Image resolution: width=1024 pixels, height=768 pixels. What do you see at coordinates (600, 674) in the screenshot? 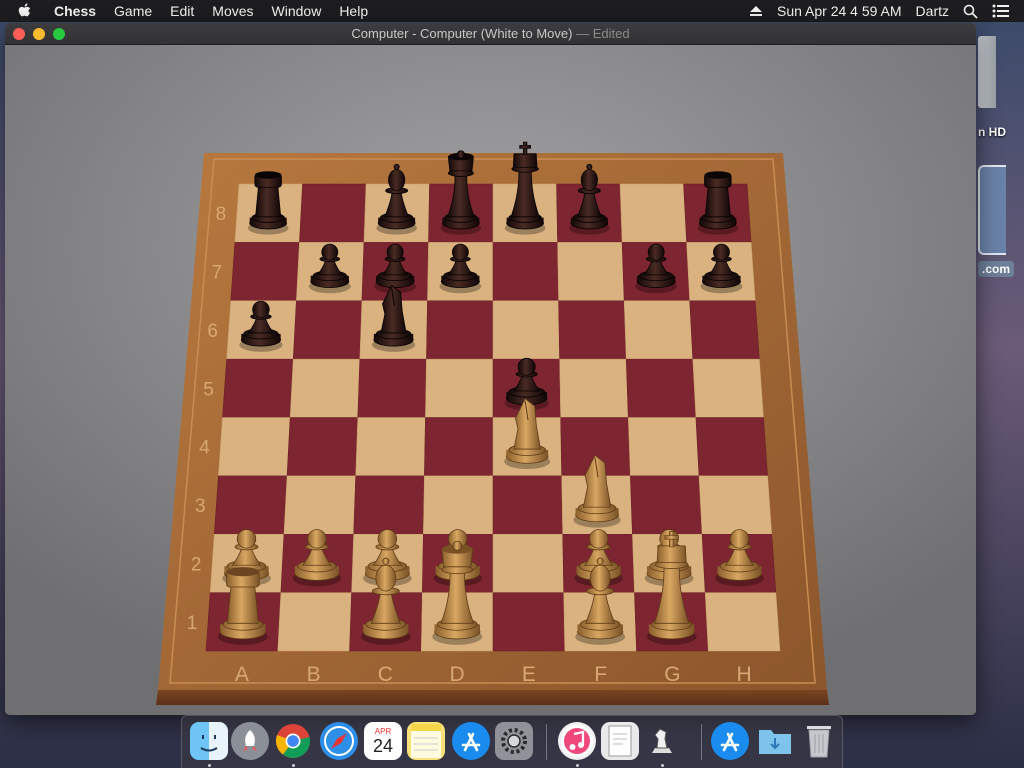
I see `file-label: F` at bounding box center [600, 674].